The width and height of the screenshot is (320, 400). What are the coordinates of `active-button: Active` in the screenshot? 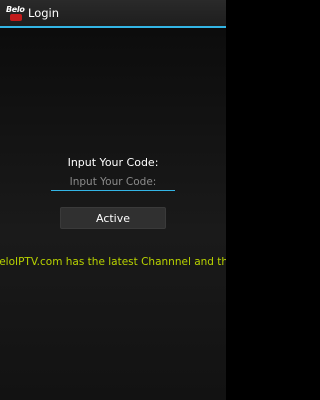 It's located at (113, 218).